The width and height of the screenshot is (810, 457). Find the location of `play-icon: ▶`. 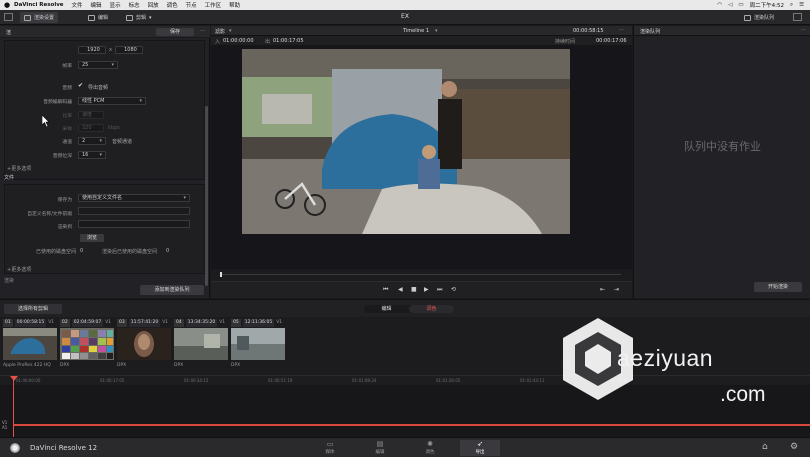

play-icon: ▶ is located at coordinates (426, 289).